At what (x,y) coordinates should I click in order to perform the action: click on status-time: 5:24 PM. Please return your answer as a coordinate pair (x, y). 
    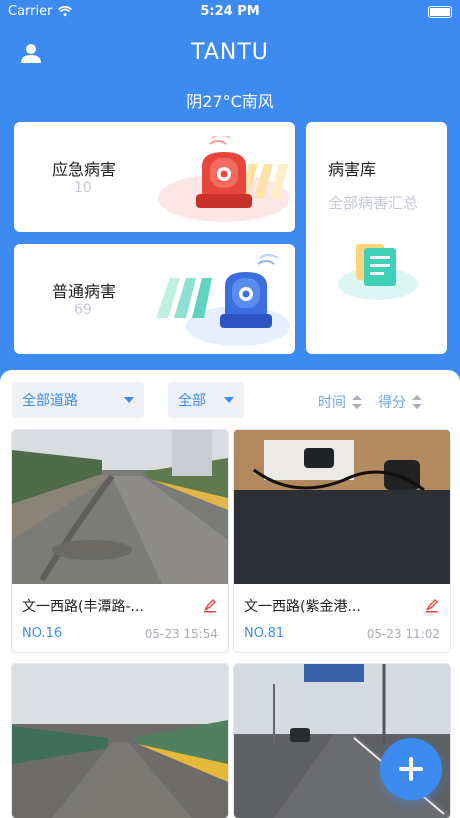
    Looking at the image, I should click on (230, 11).